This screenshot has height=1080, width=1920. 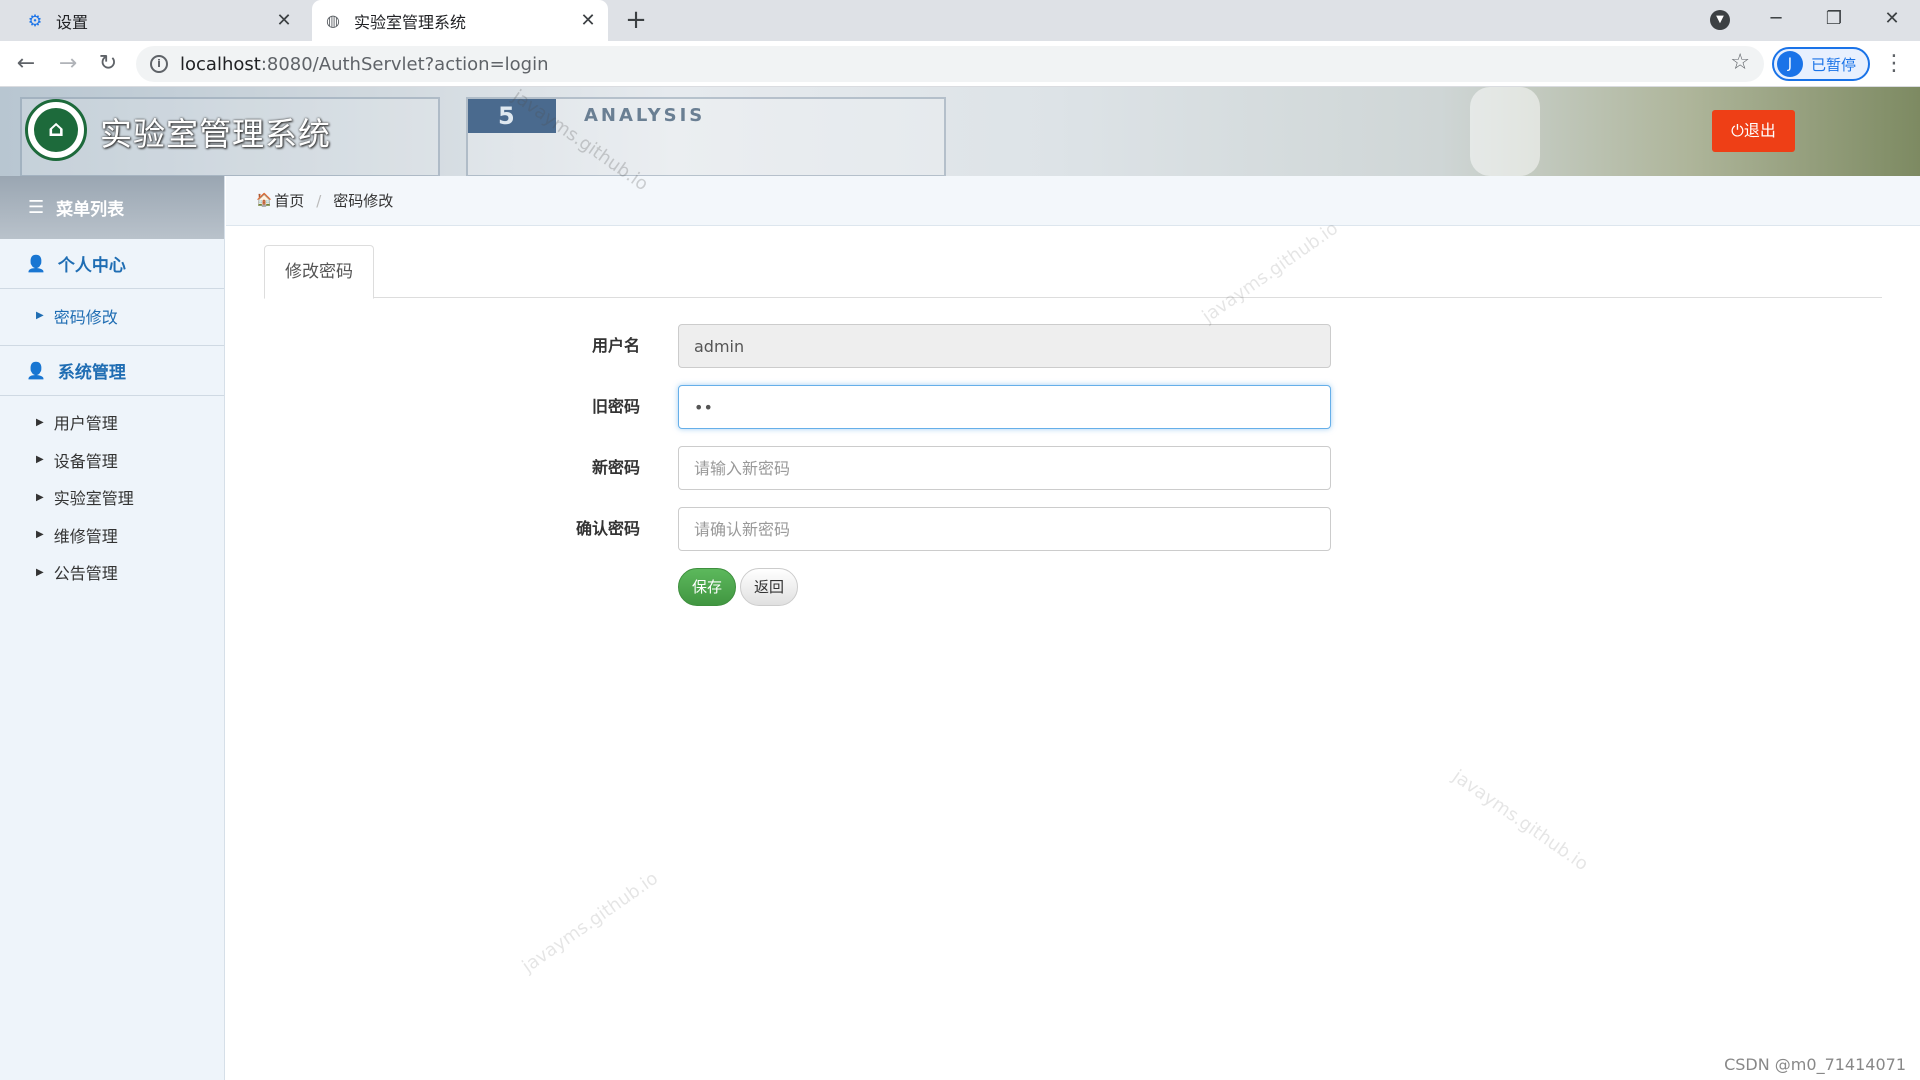 I want to click on breadcrumb-current: 密码修改, so click(x=363, y=201).